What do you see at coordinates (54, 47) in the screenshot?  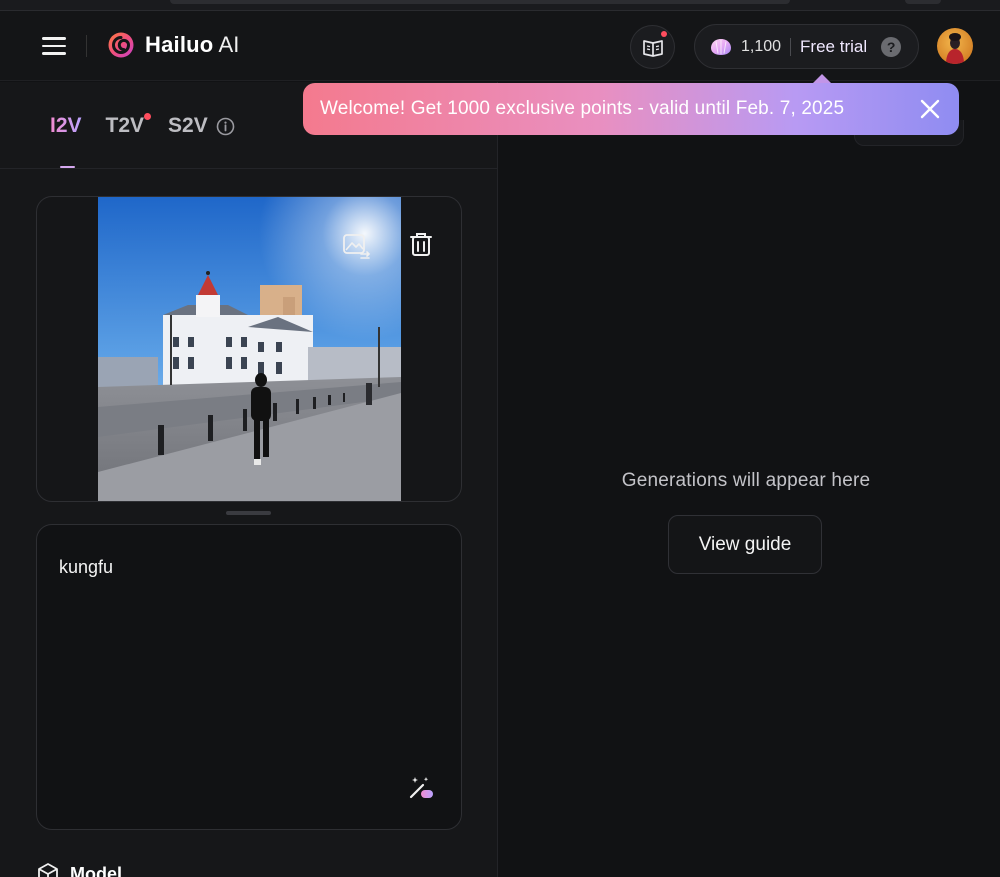 I see `hamburger-menu-icon` at bounding box center [54, 47].